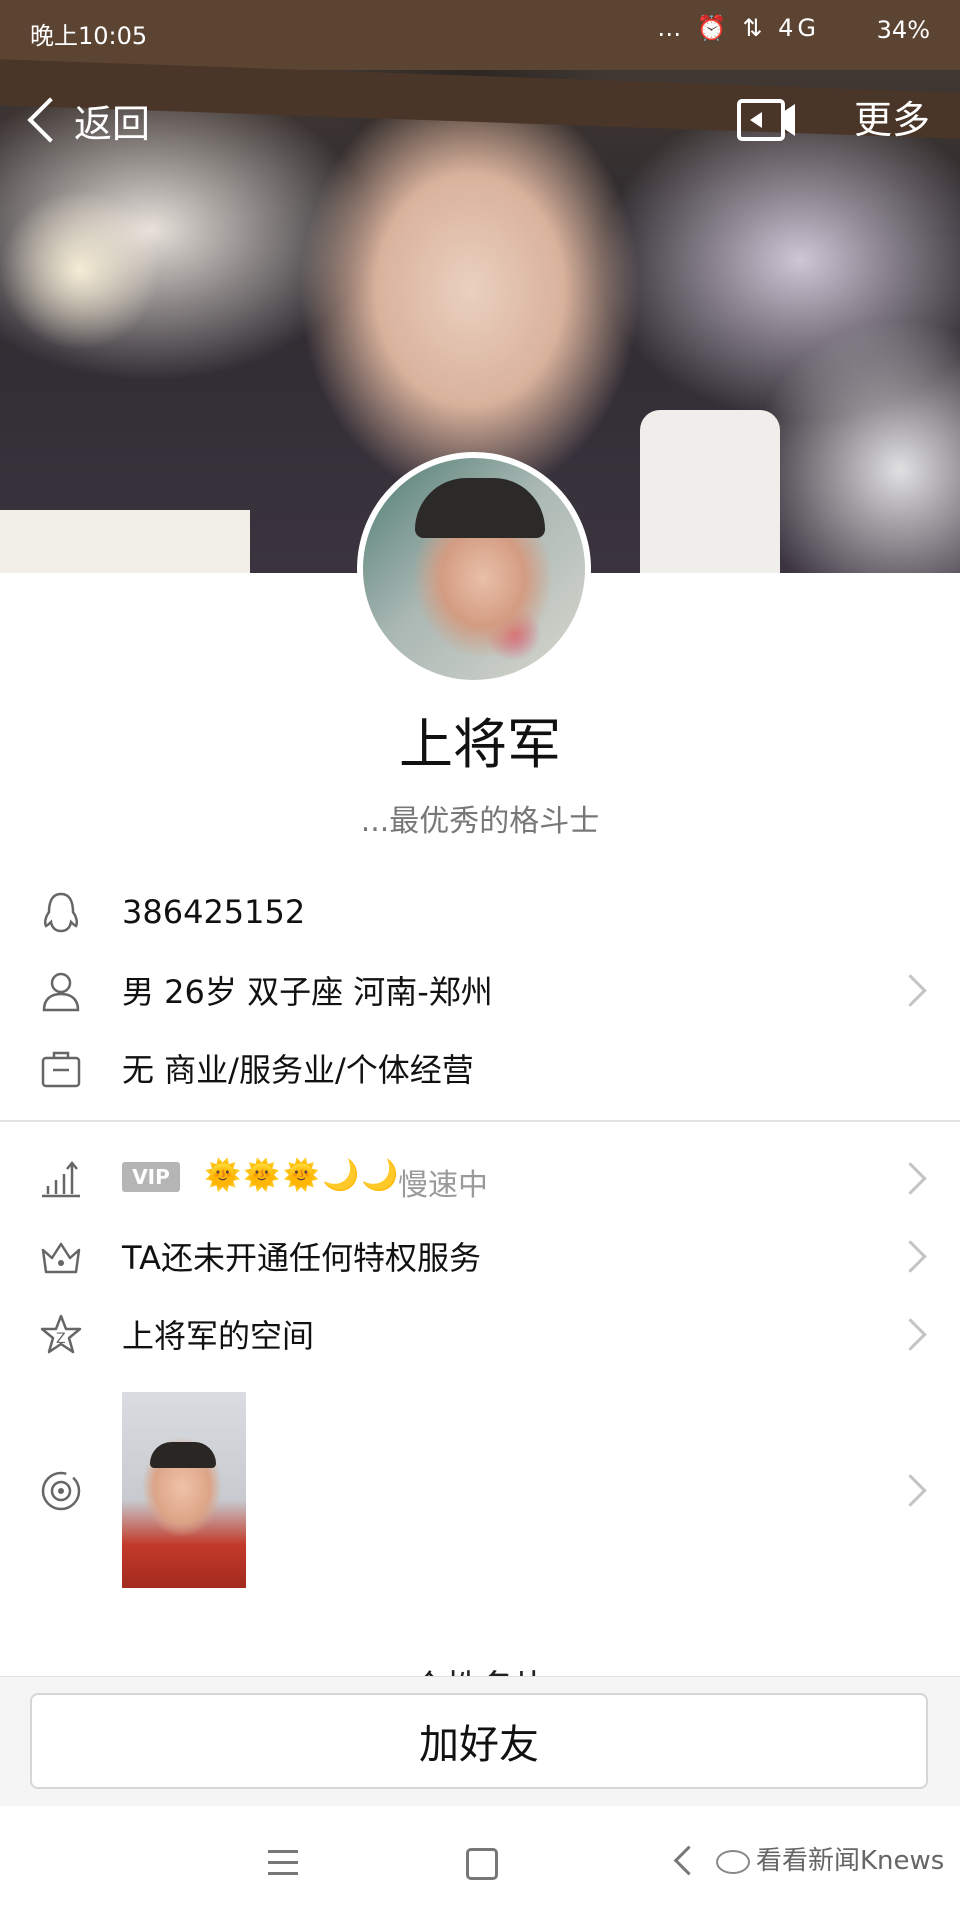 The height and width of the screenshot is (1920, 960). I want to click on qzone-row: Z 上将军的空间, so click(480, 1334).